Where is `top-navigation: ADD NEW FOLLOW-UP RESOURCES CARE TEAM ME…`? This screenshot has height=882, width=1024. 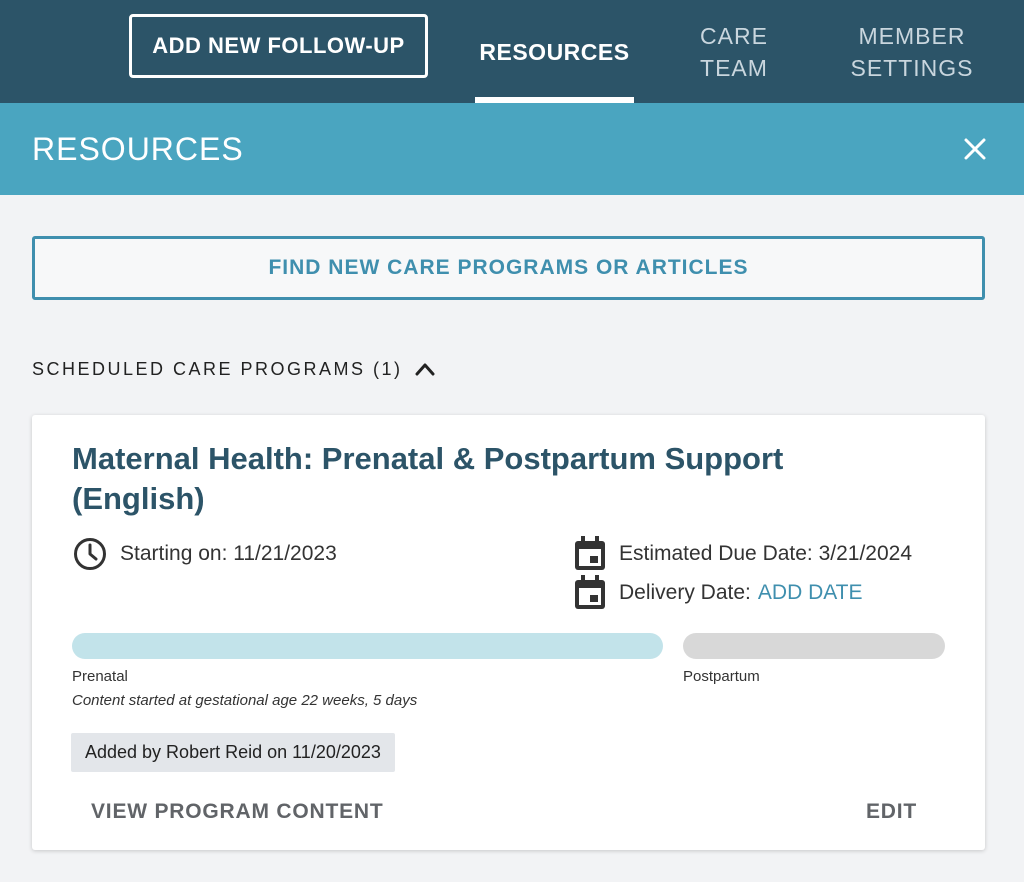 top-navigation: ADD NEW FOLLOW-UP RESOURCES CARE TEAM ME… is located at coordinates (512, 51).